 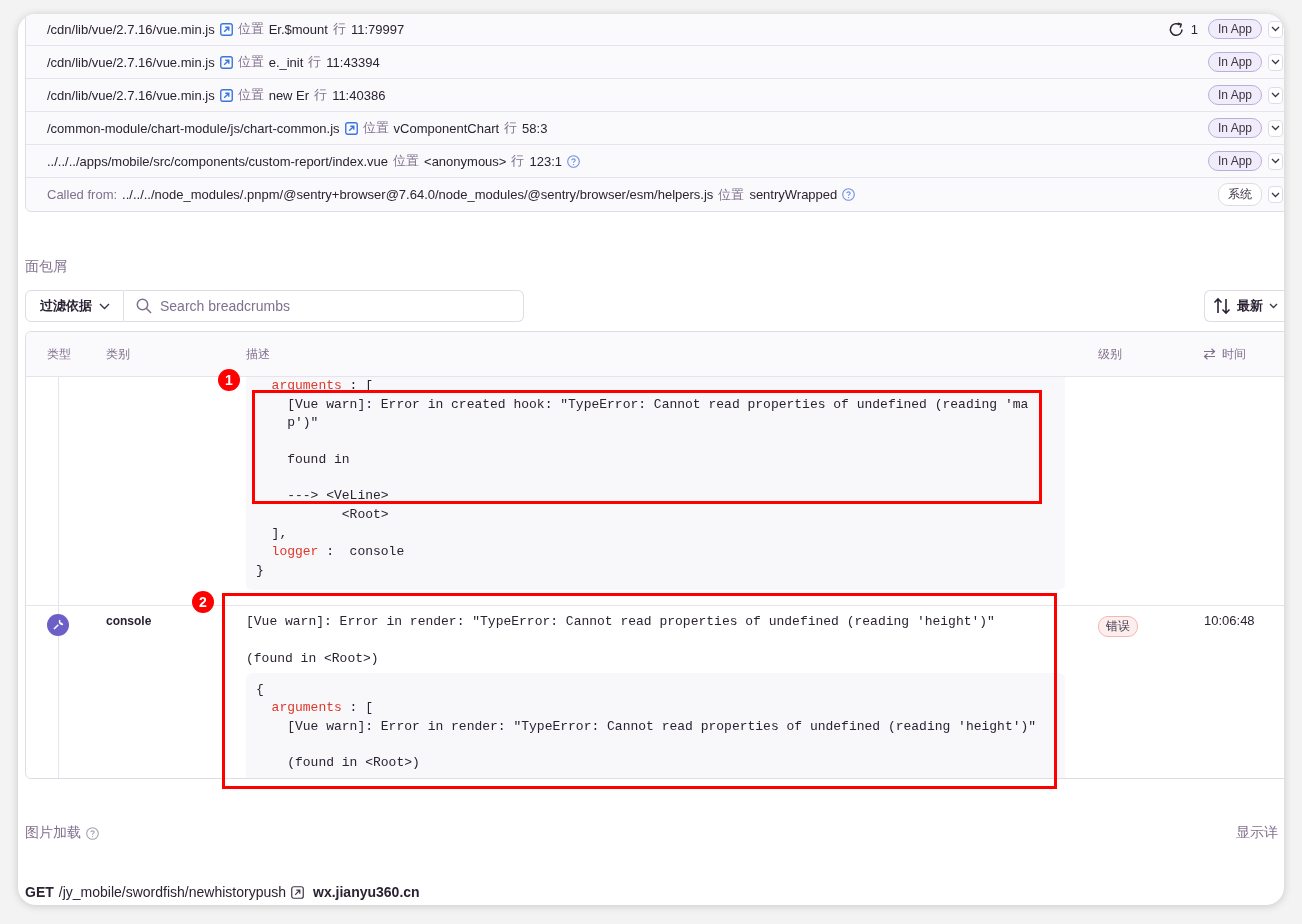 I want to click on sort-icon, so click(x=1222, y=306).